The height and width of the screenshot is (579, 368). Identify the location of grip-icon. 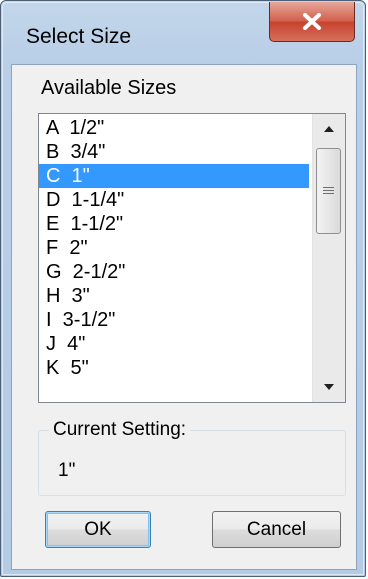
(328, 191).